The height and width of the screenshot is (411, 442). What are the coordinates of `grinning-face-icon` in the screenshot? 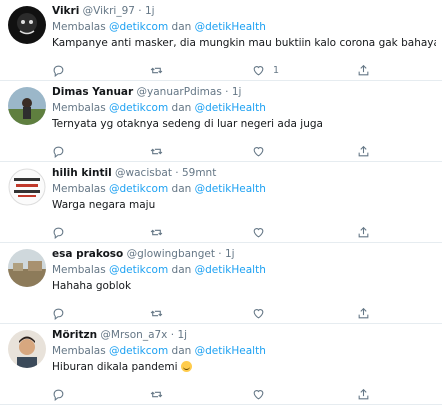 It's located at (186, 366).